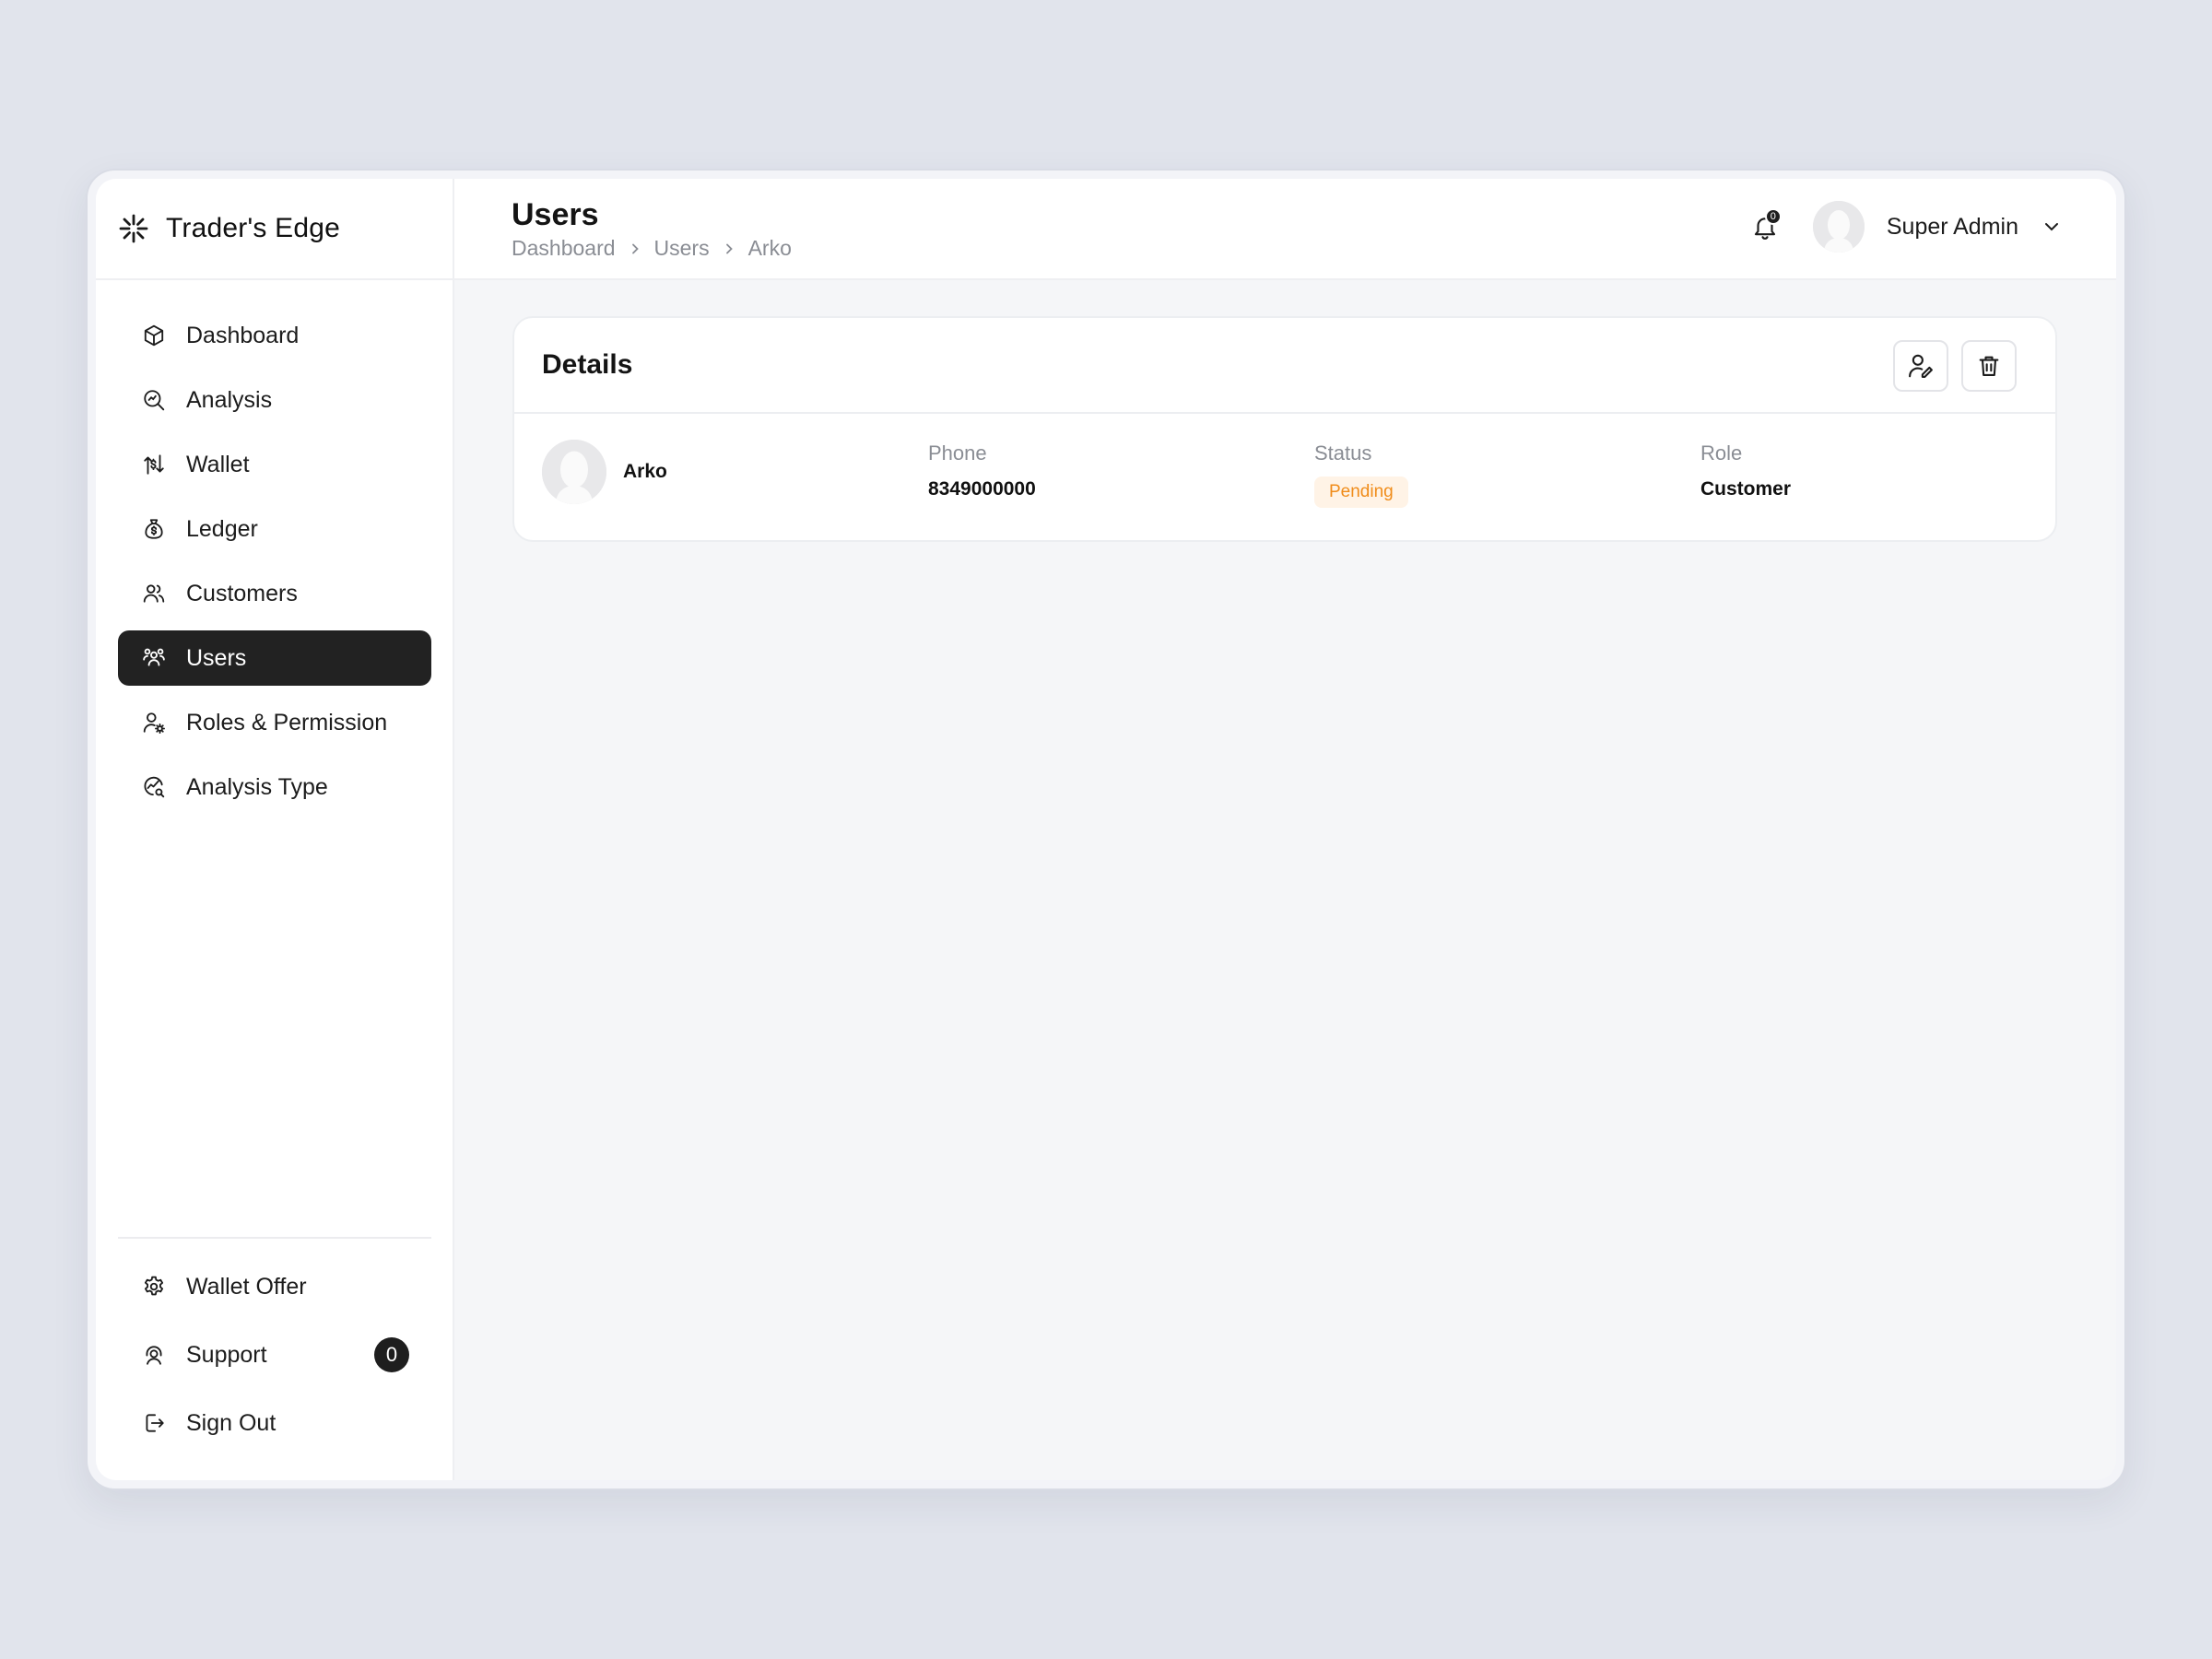 This screenshot has width=2212, height=1659. What do you see at coordinates (154, 464) in the screenshot?
I see `wallet-transfer-icon` at bounding box center [154, 464].